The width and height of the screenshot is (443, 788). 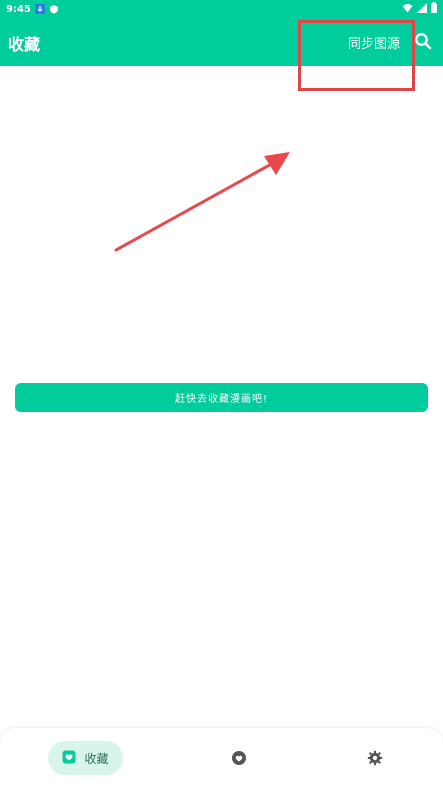 I want to click on heart-icon, so click(x=239, y=758).